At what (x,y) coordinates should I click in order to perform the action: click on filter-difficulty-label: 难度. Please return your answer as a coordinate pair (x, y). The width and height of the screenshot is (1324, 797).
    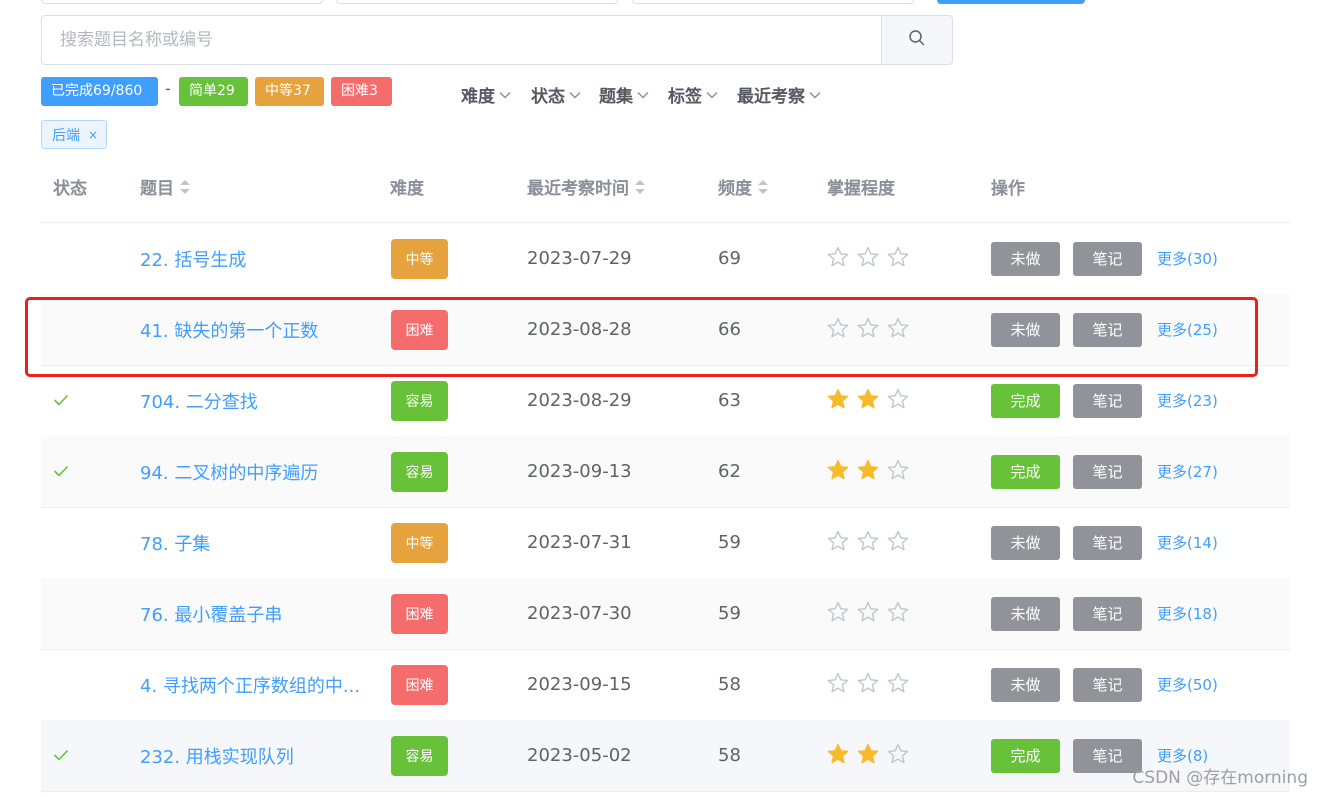
    Looking at the image, I should click on (478, 97).